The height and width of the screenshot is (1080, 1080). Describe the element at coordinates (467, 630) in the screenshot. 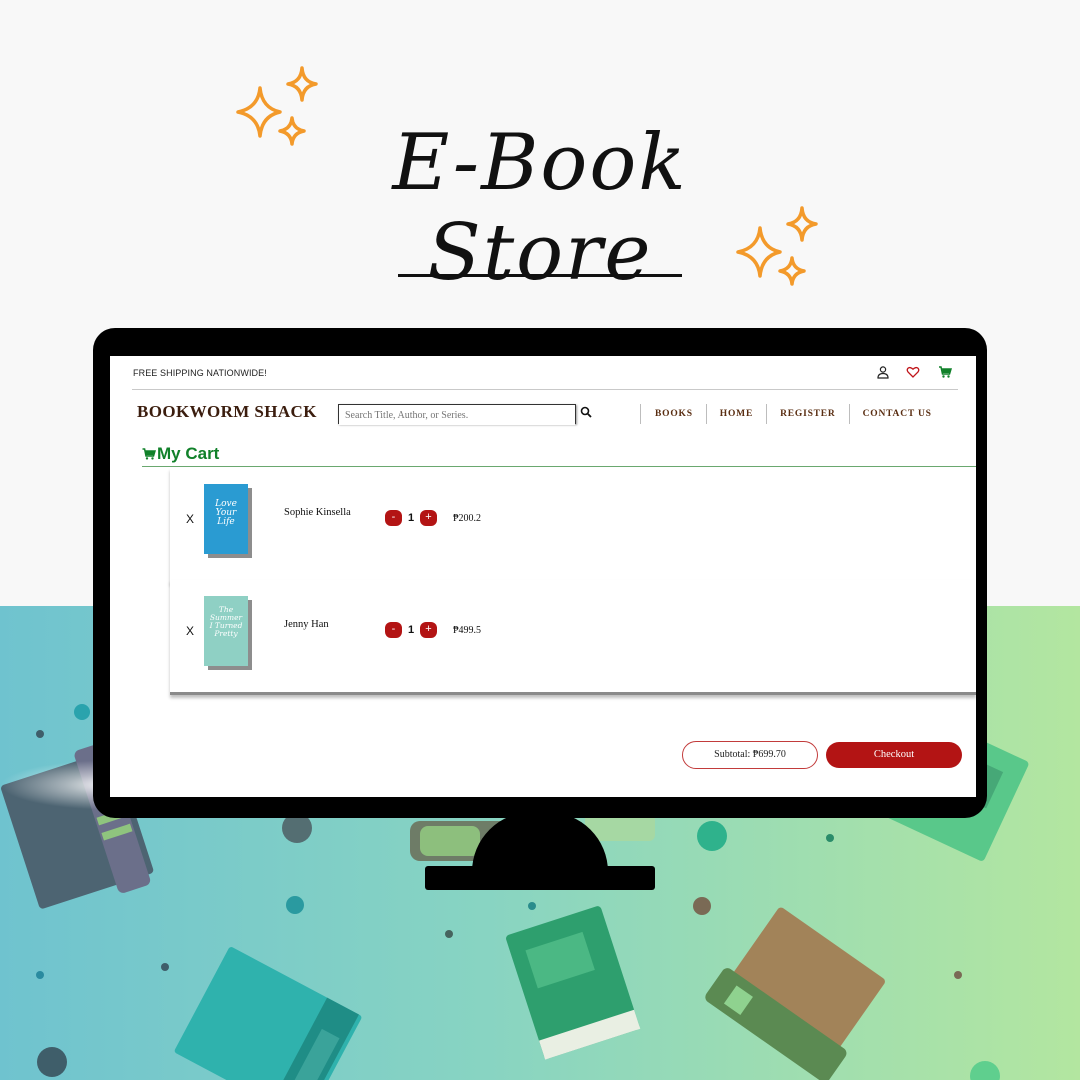

I see `item-price: ₱499.5` at that location.